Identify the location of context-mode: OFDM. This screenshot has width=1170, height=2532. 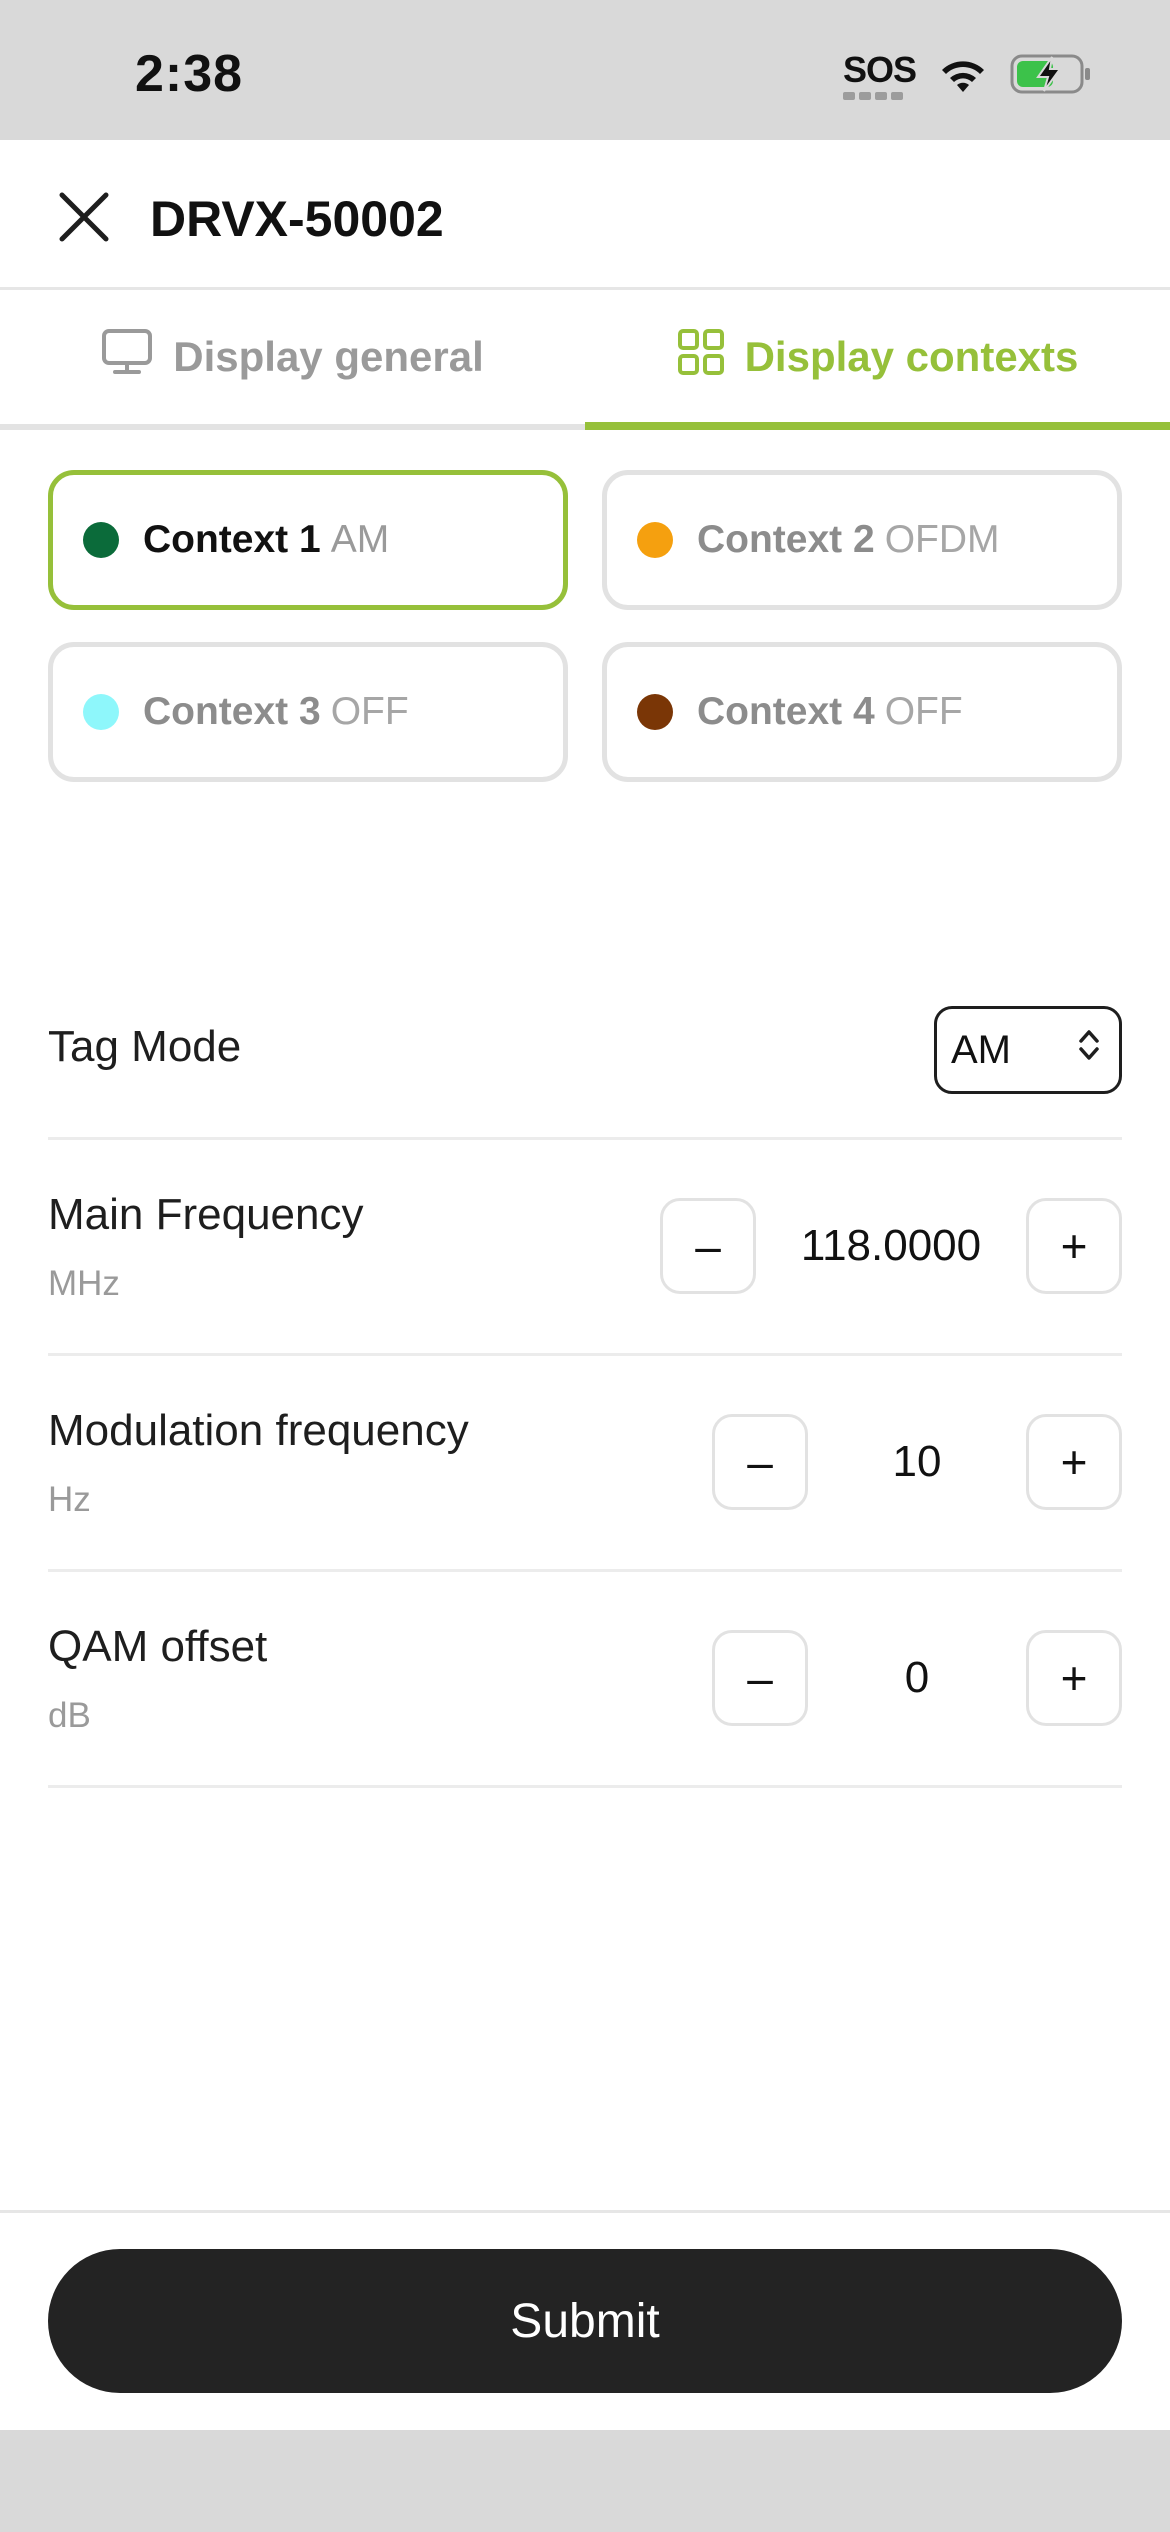
(942, 539).